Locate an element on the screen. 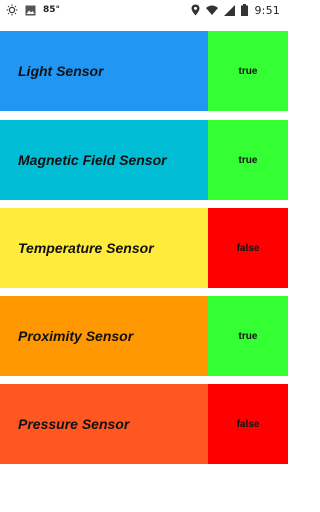 The height and width of the screenshot is (512, 320). battery-icon is located at coordinates (245, 10).